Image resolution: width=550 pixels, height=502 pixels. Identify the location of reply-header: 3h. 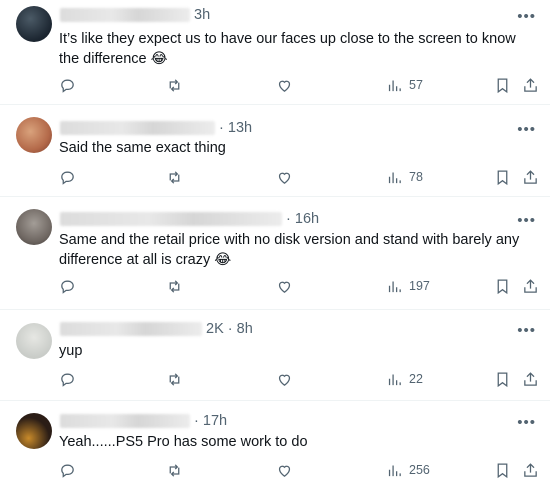
(135, 16).